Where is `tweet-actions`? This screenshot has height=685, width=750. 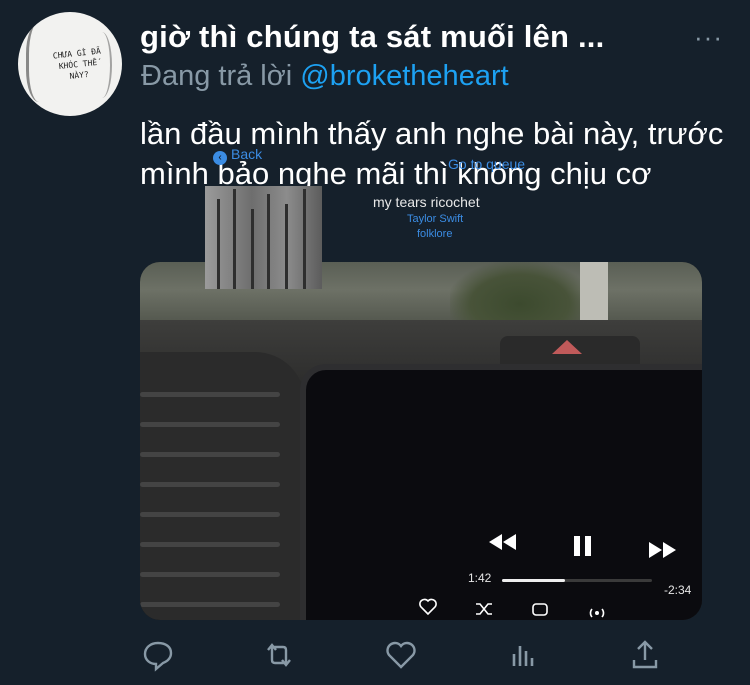 tweet-actions is located at coordinates (375, 658).